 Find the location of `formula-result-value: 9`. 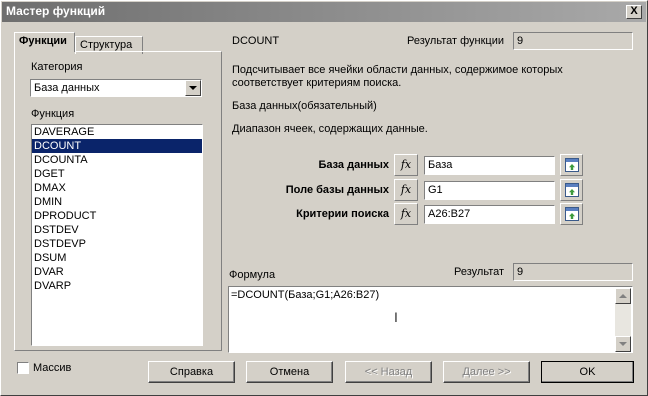

formula-result-value: 9 is located at coordinates (573, 272).